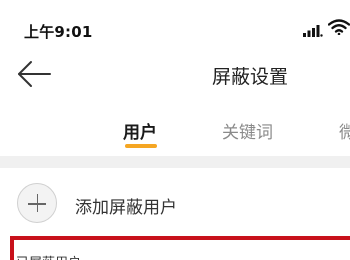 The width and height of the screenshot is (350, 260). Describe the element at coordinates (344, 130) in the screenshot. I see `tab-third: 微` at that location.